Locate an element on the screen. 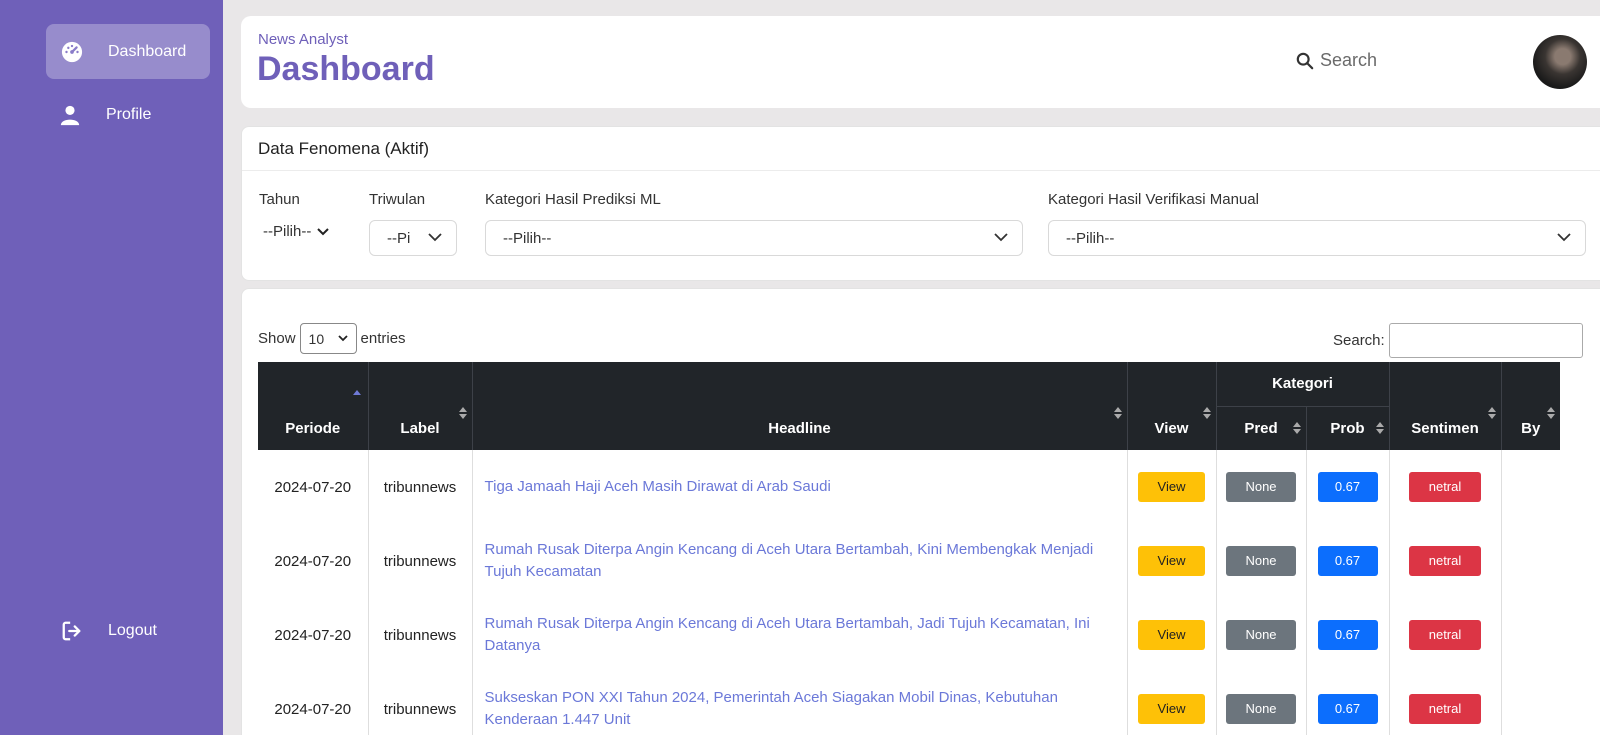 This screenshot has height=735, width=1600. show-label: Show is located at coordinates (277, 338).